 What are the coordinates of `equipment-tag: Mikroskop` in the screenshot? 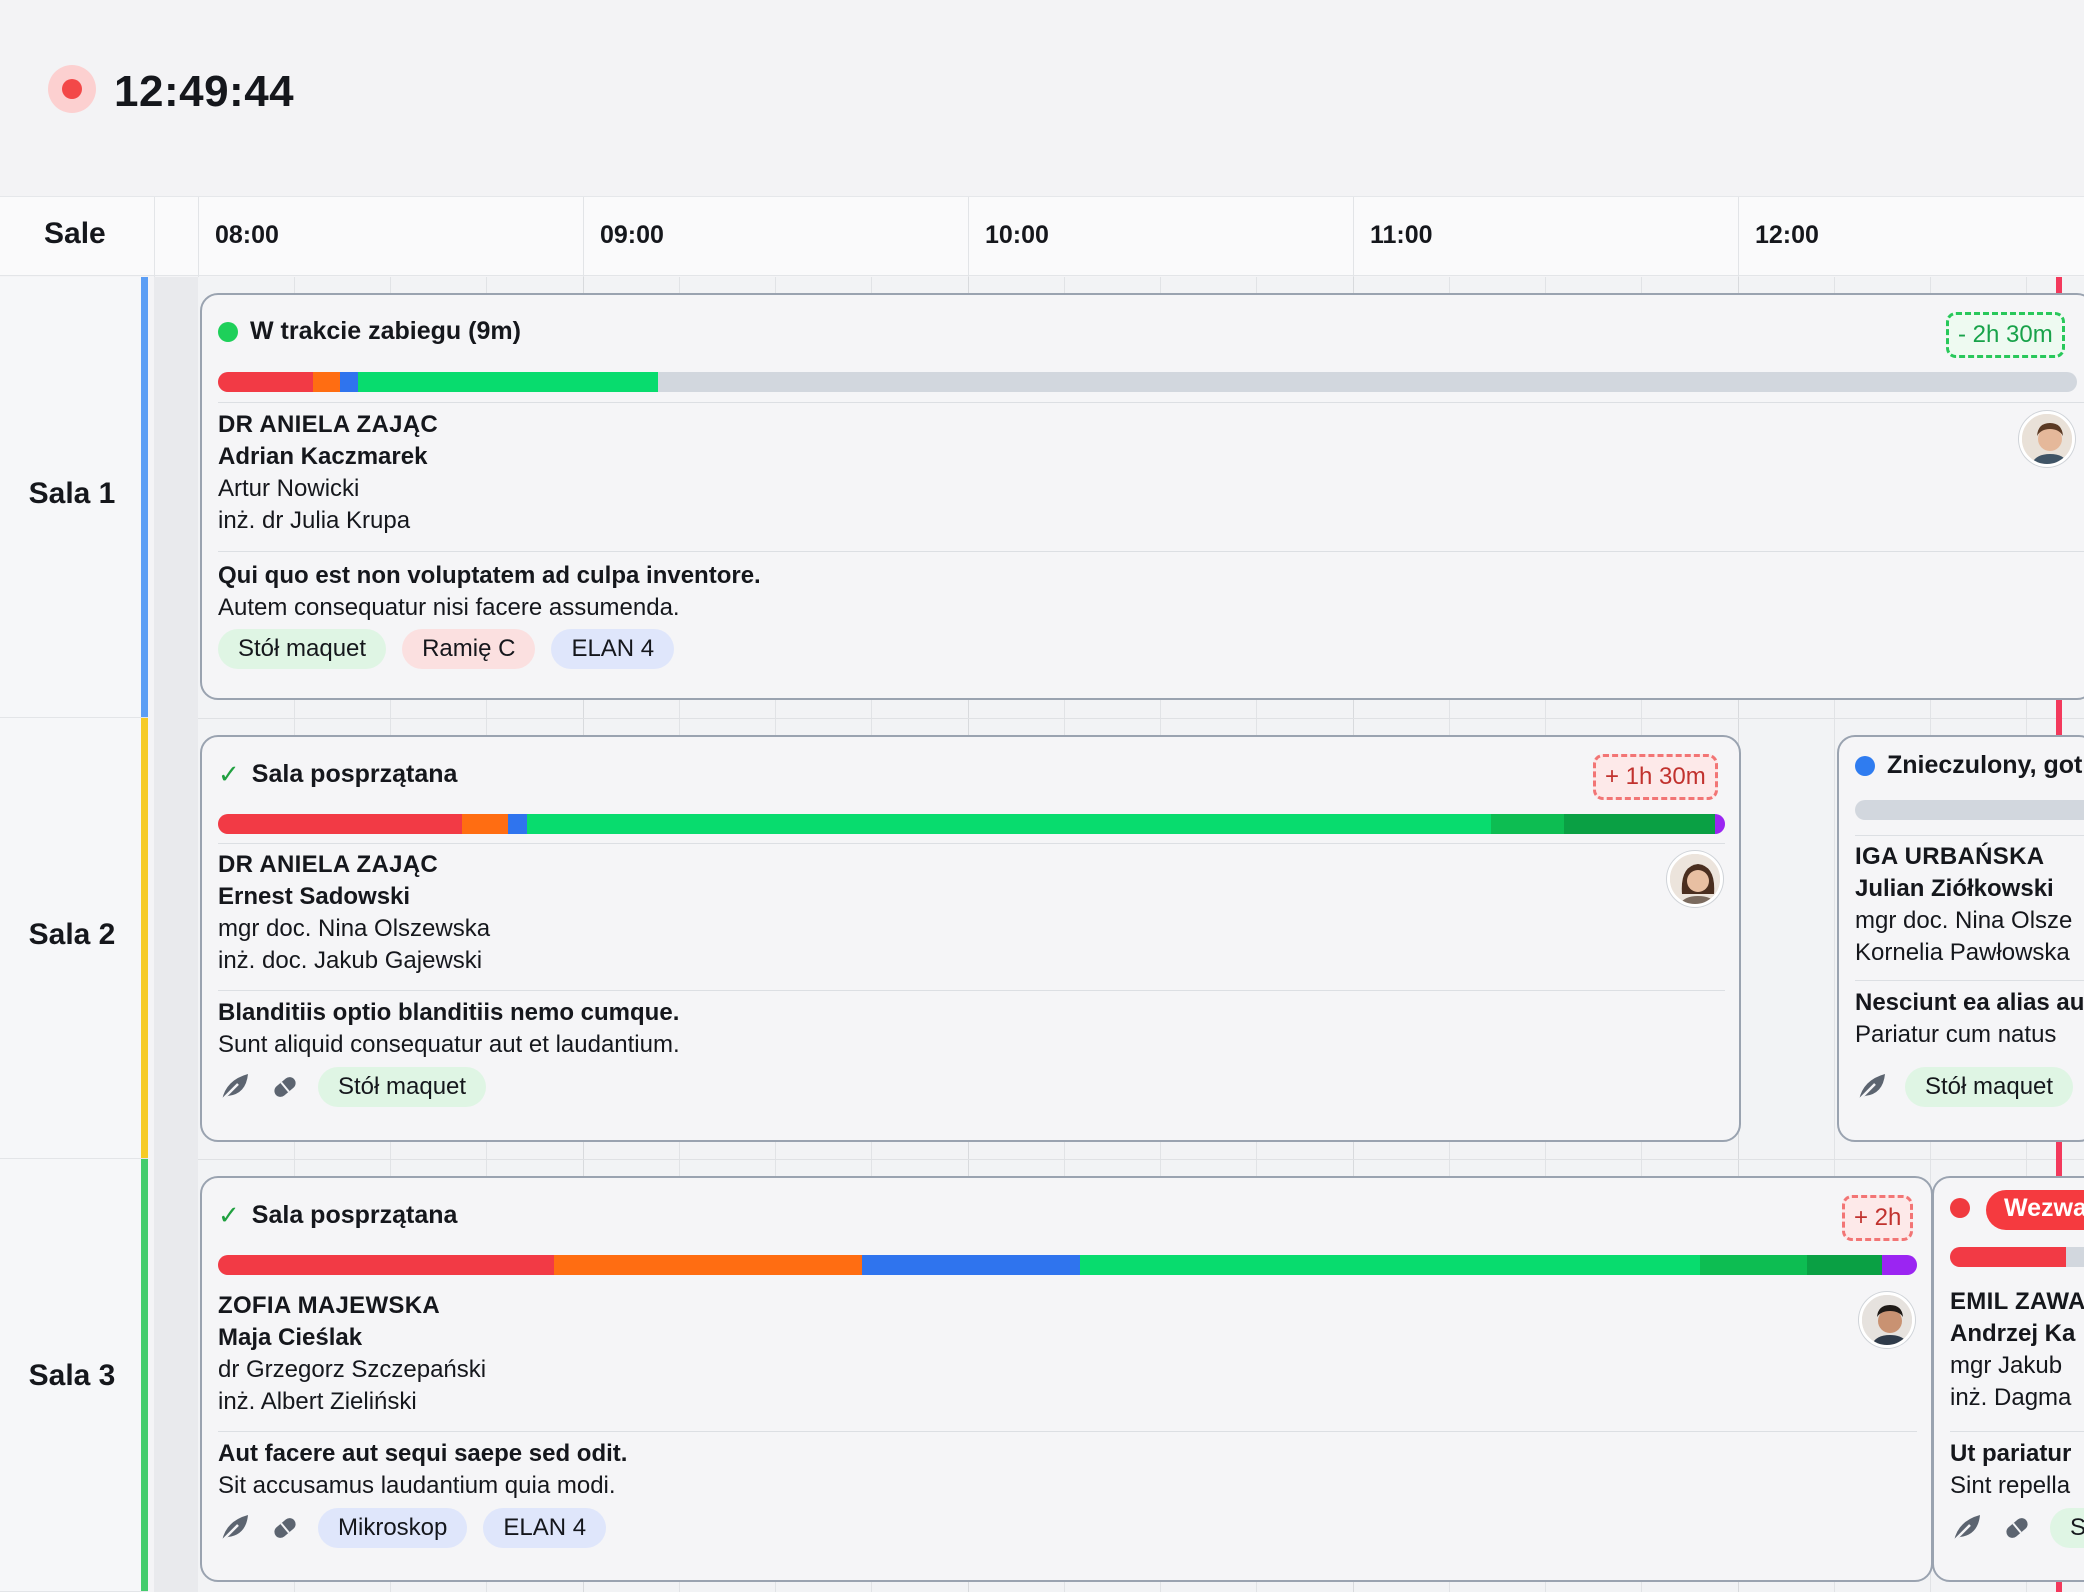 It's located at (393, 1528).